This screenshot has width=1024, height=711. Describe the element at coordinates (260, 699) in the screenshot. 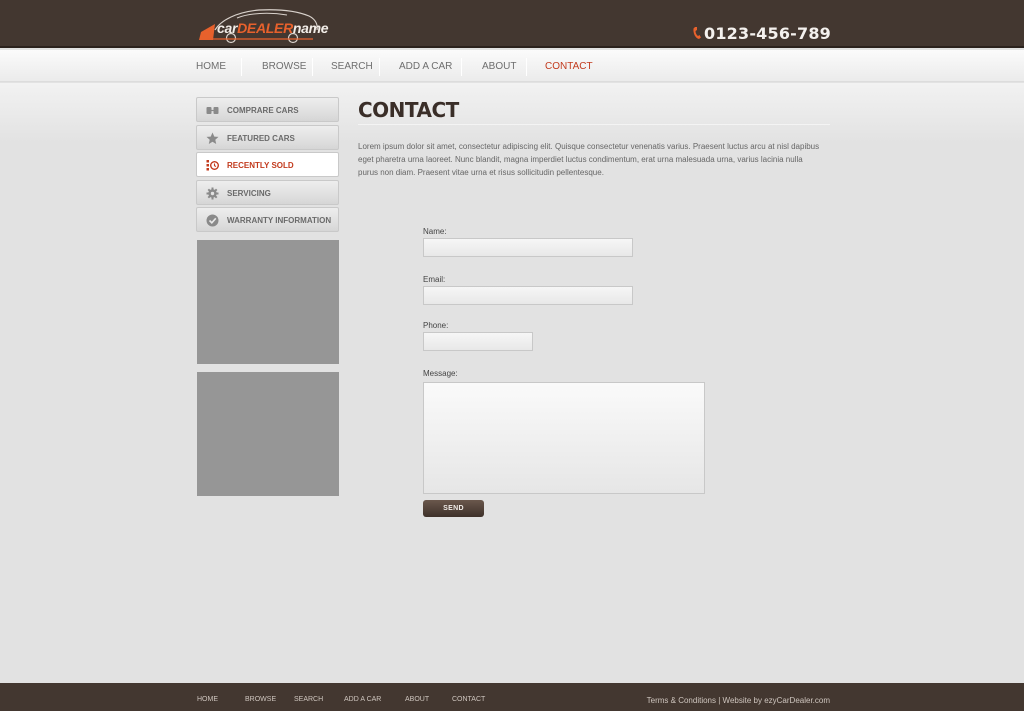

I see `footer-link-browse: BROWSE` at that location.